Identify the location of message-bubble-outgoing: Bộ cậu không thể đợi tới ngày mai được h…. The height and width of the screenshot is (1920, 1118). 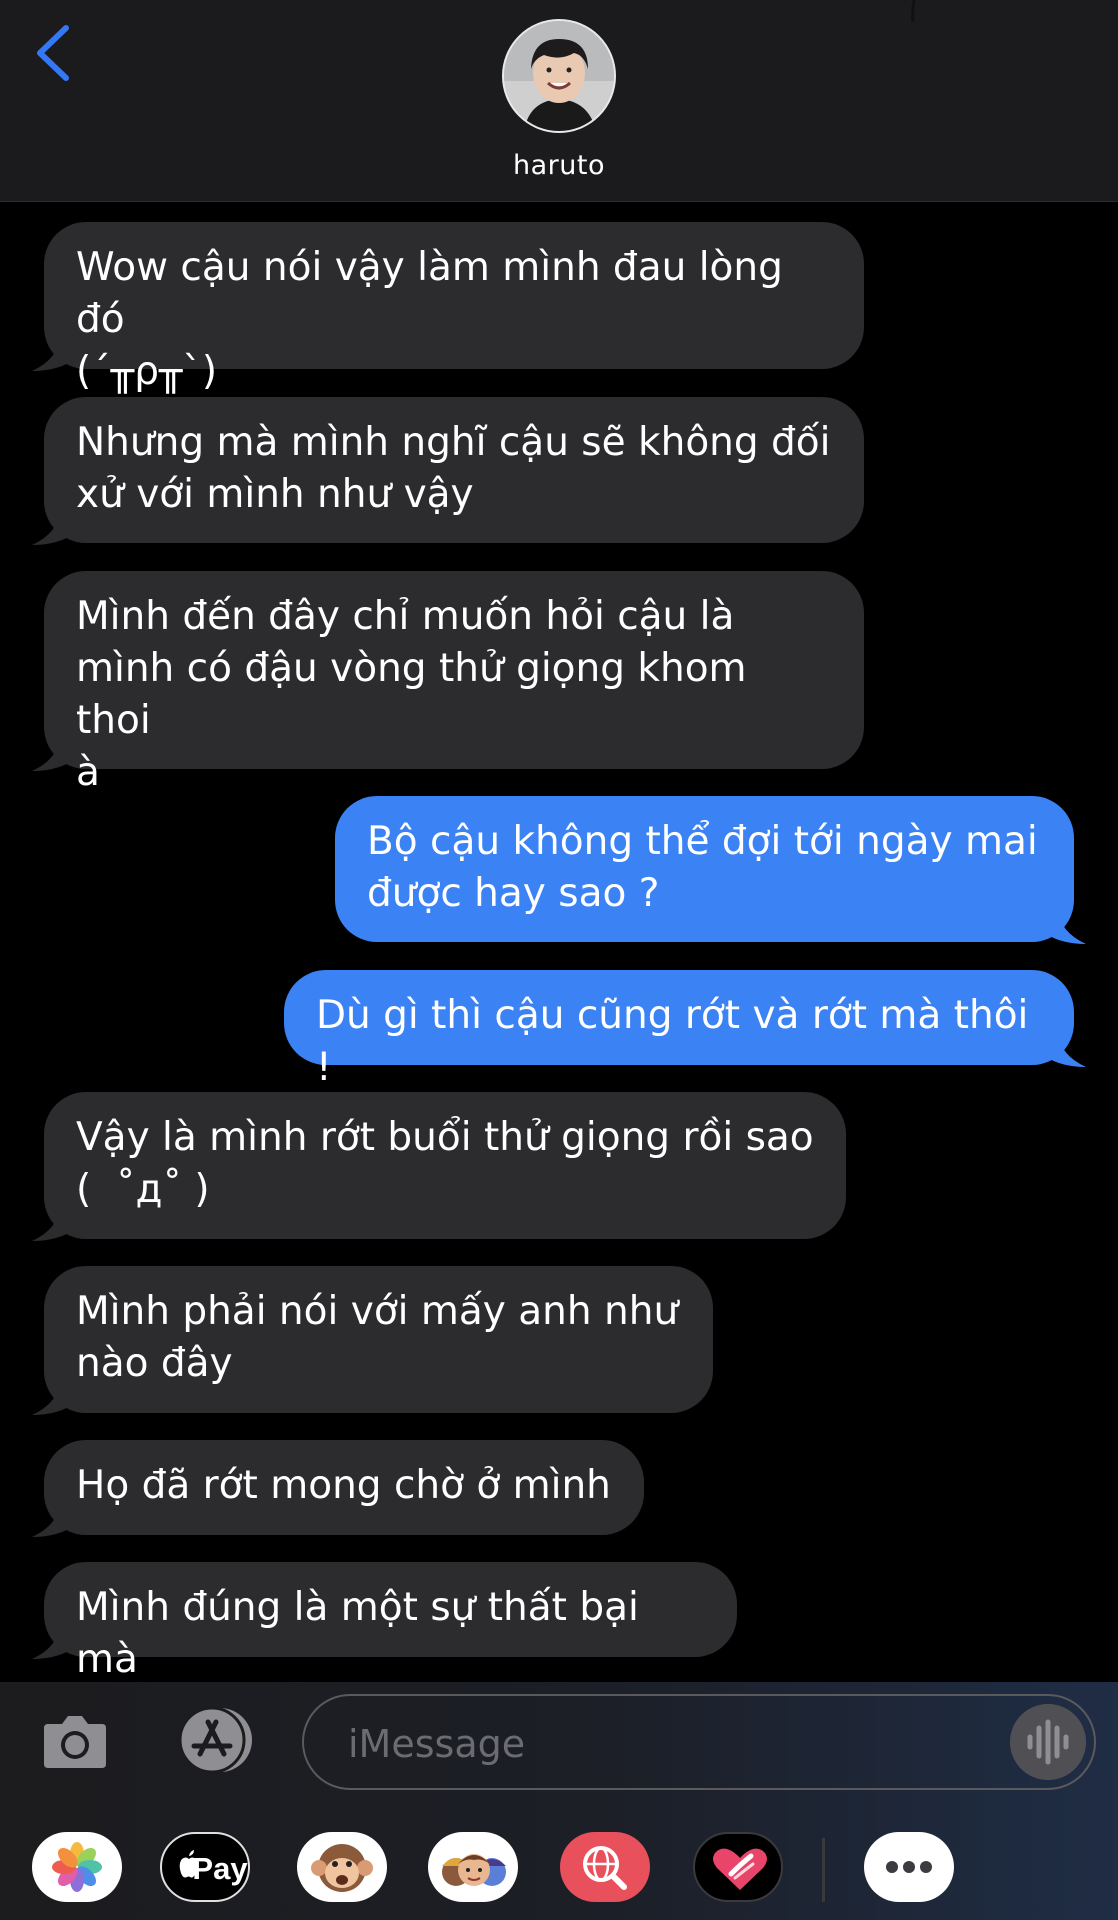
(704, 869).